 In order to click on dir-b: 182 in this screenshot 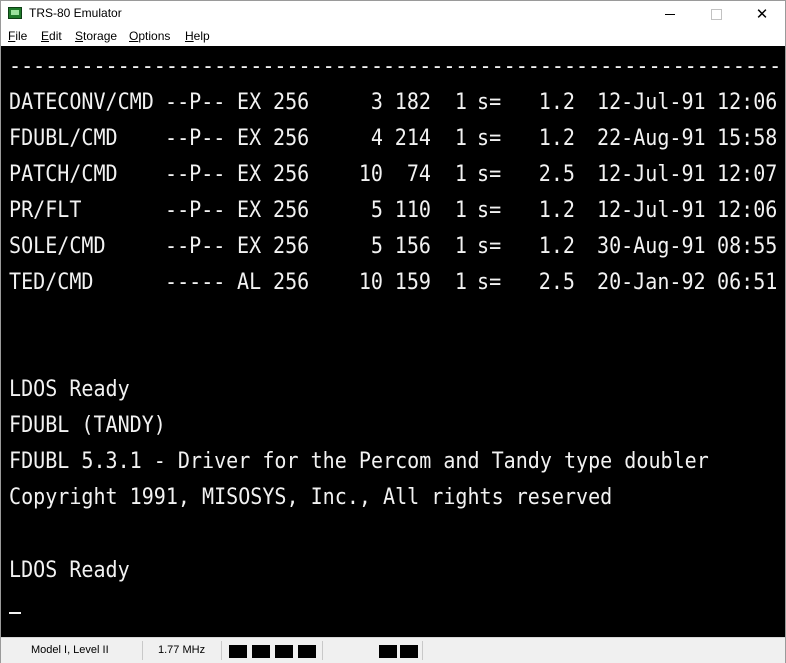, I will do `click(412, 102)`.